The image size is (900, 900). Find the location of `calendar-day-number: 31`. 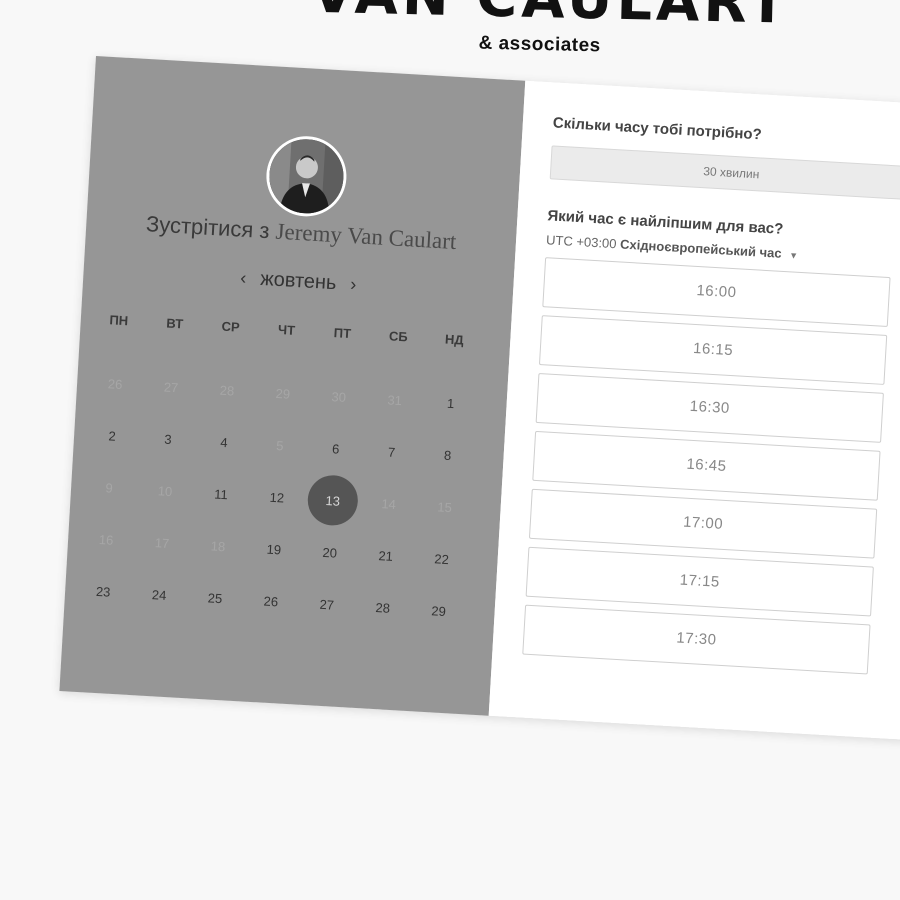

calendar-day-number: 31 is located at coordinates (395, 399).